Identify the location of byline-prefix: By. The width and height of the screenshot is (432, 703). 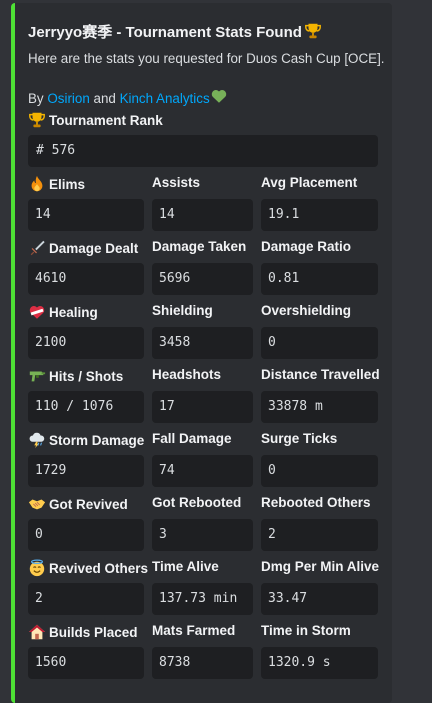
(38, 98).